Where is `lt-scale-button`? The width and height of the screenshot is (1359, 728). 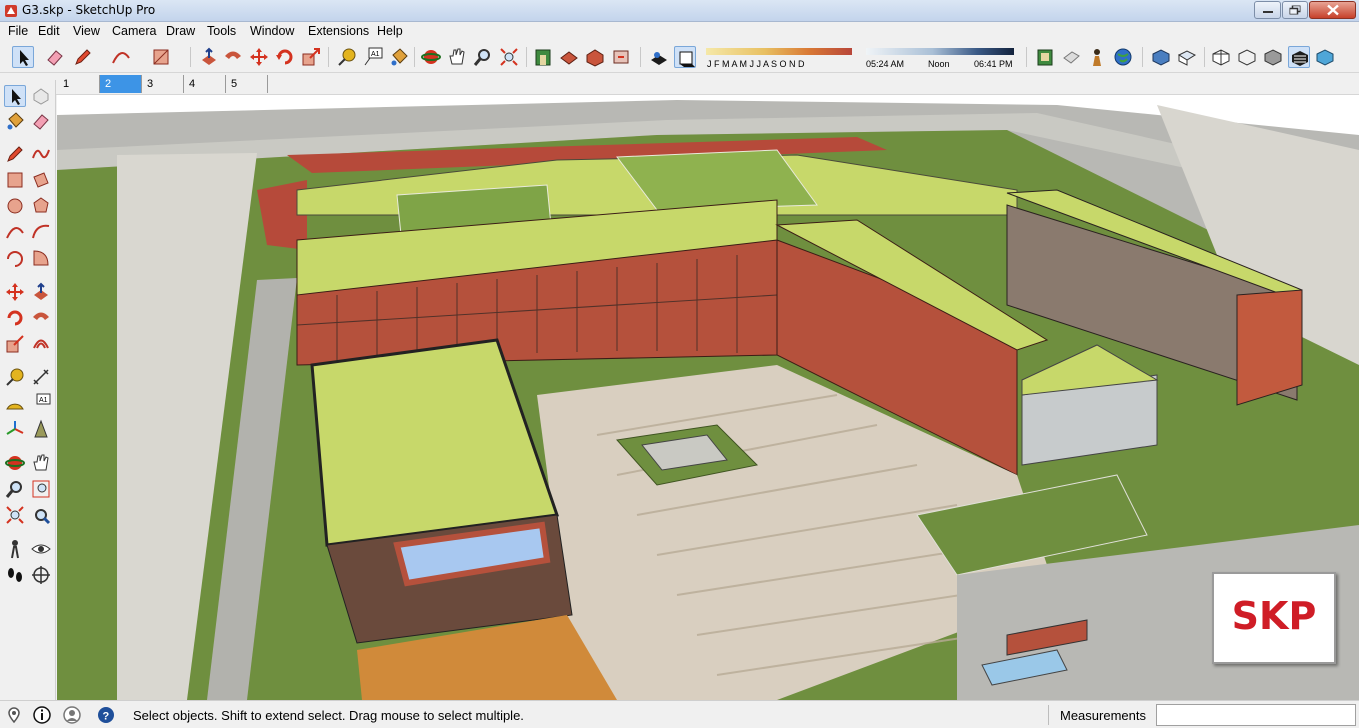
lt-scale-button is located at coordinates (15, 344).